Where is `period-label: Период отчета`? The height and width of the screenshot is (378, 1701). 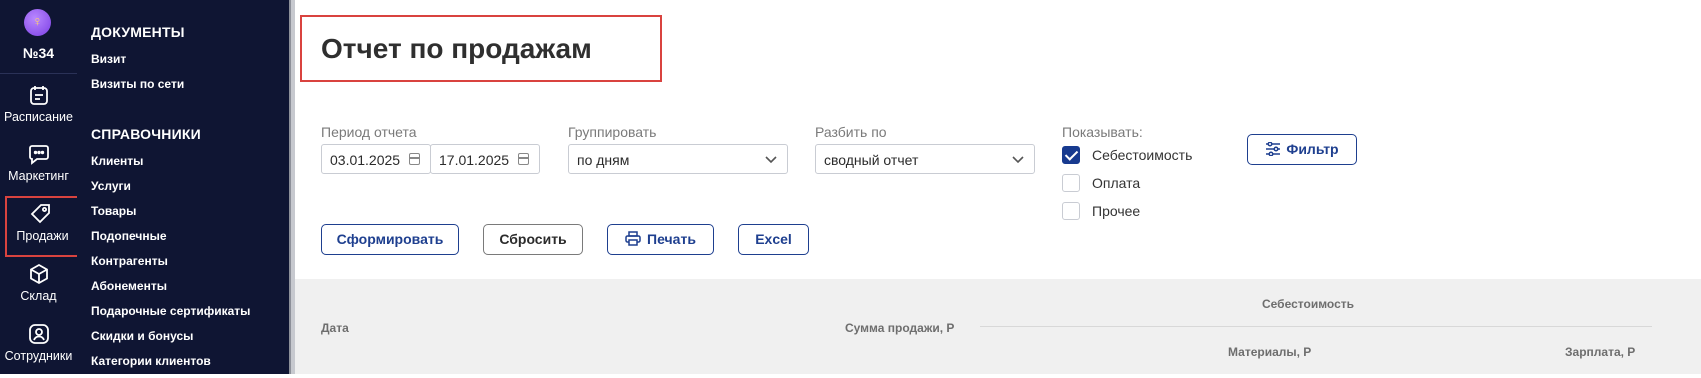
period-label: Период отчета is located at coordinates (369, 132).